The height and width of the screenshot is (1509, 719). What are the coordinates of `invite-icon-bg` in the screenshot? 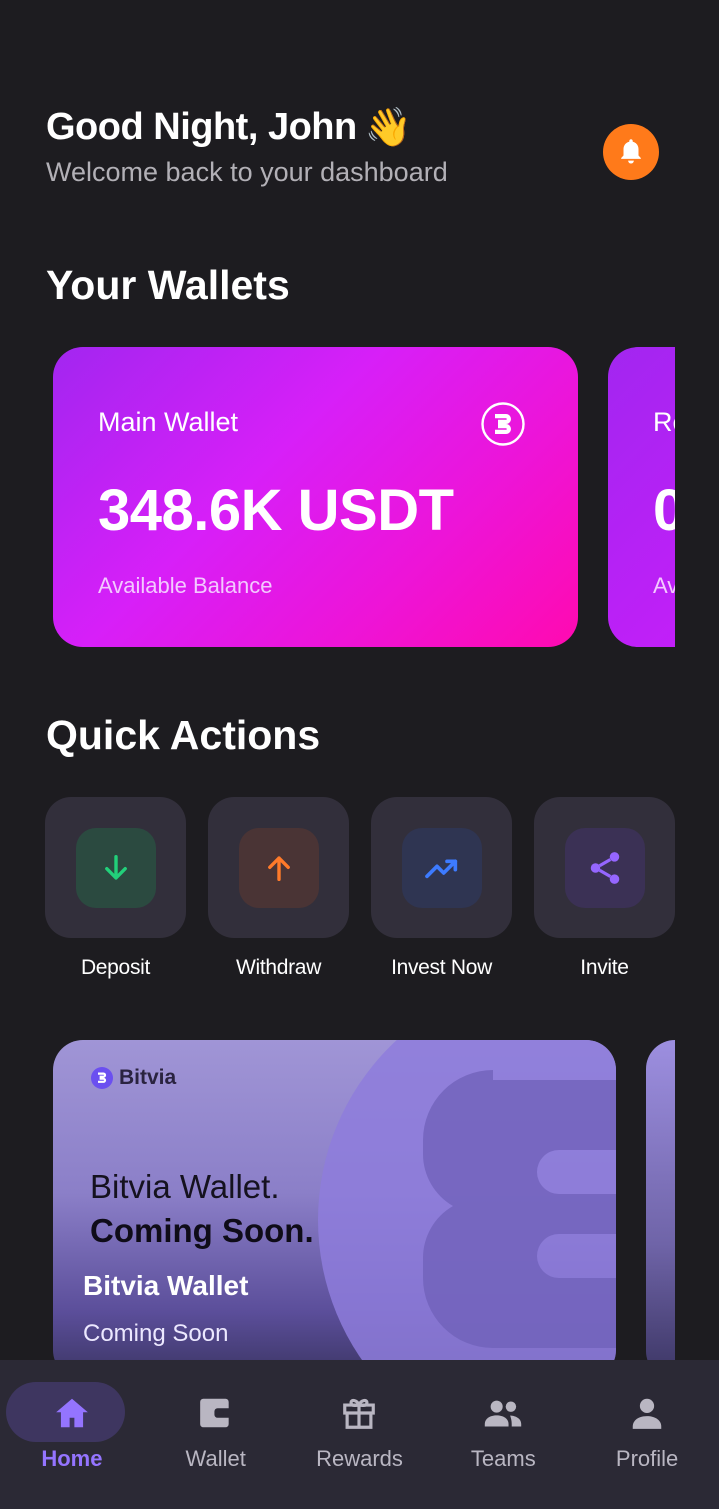 It's located at (604, 867).